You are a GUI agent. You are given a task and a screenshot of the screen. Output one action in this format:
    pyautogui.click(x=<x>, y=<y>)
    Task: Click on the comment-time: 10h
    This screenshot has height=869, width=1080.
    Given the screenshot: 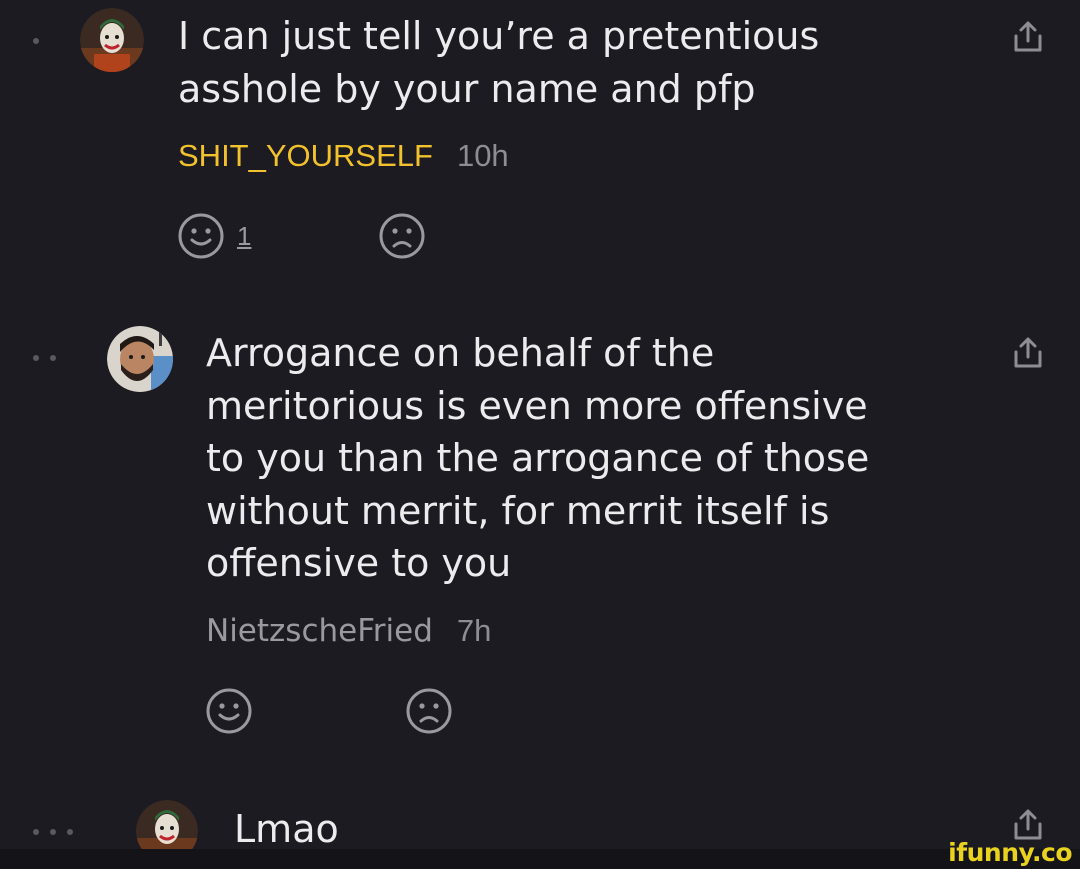 What is the action you would take?
    pyautogui.click(x=482, y=155)
    